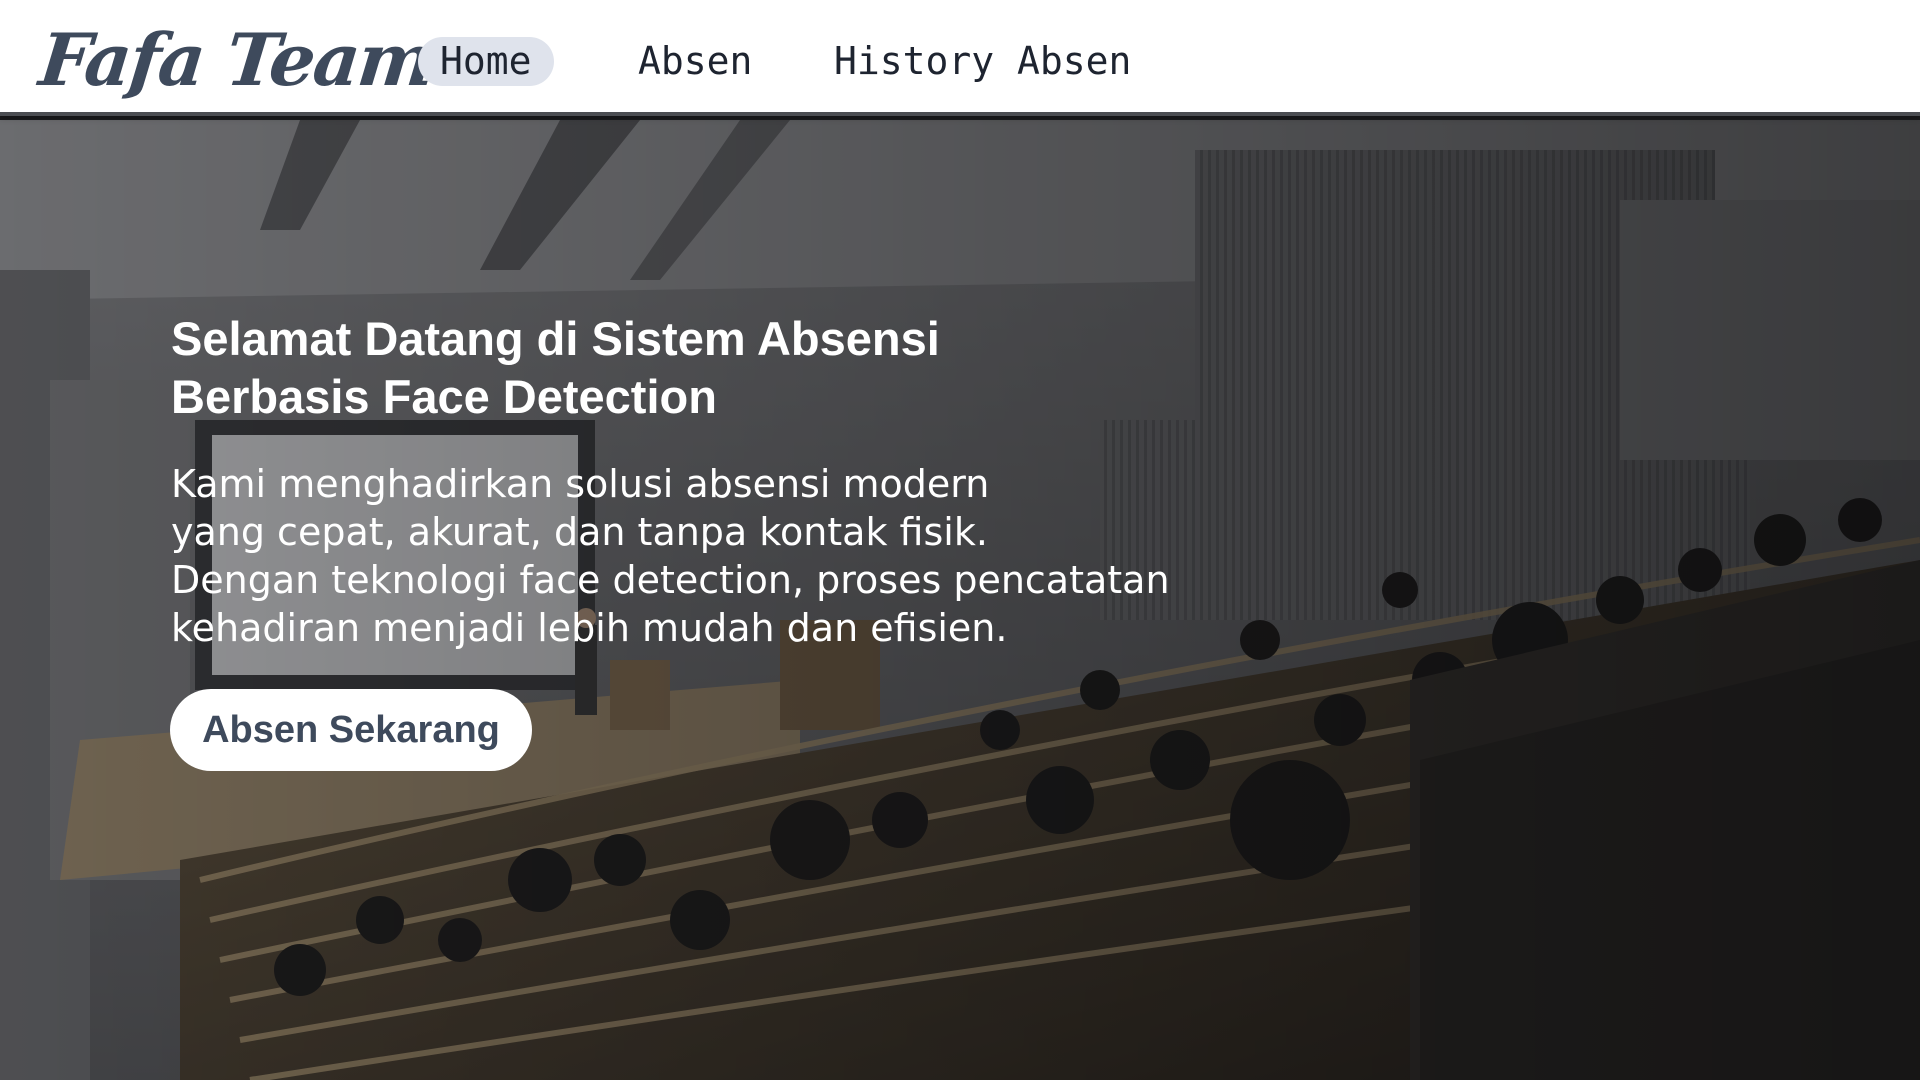 This screenshot has height=1080, width=1920. What do you see at coordinates (695, 61) in the screenshot?
I see `nav-link-absen: Absen` at bounding box center [695, 61].